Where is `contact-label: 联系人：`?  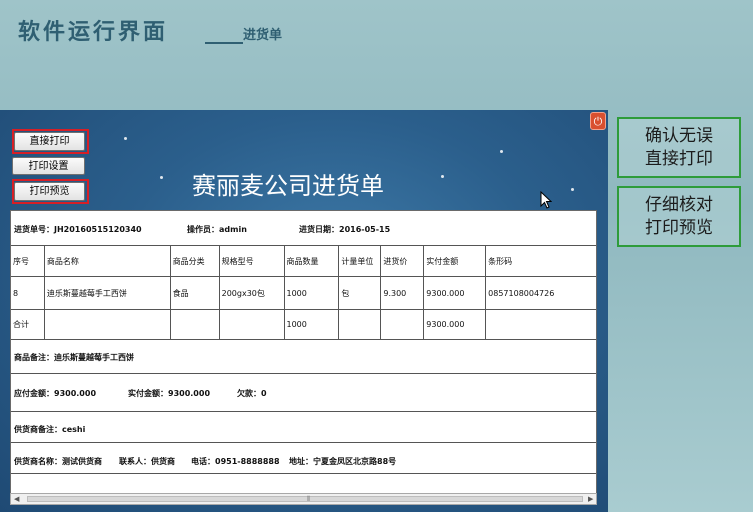
contact-label: 联系人： is located at coordinates (135, 461).